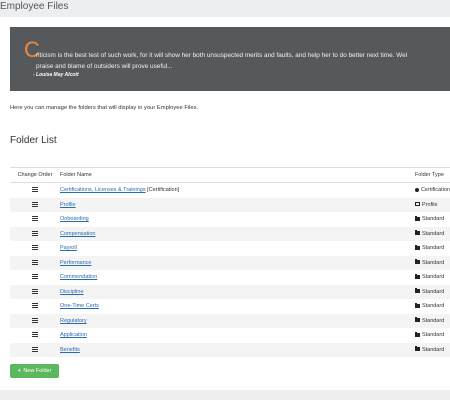 The width and height of the screenshot is (450, 400). I want to click on folder-name-link: Regulatory, so click(73, 321).